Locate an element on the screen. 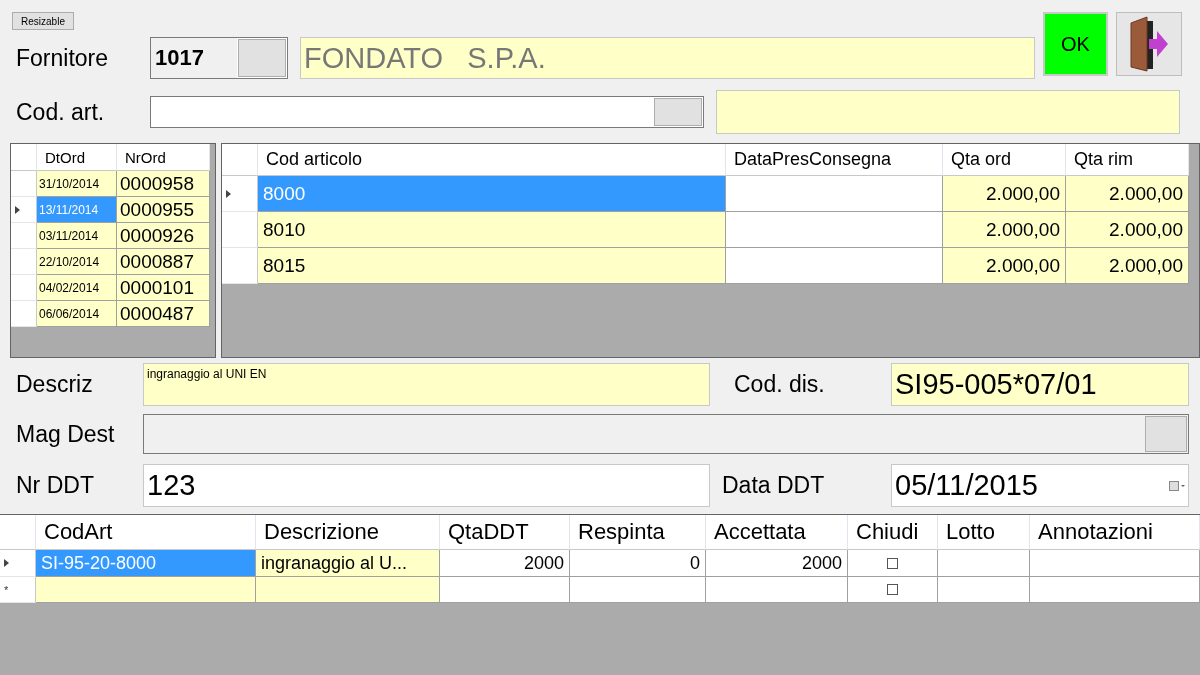 The image size is (1200, 675). column-header: Annotazioni is located at coordinates (1115, 532).